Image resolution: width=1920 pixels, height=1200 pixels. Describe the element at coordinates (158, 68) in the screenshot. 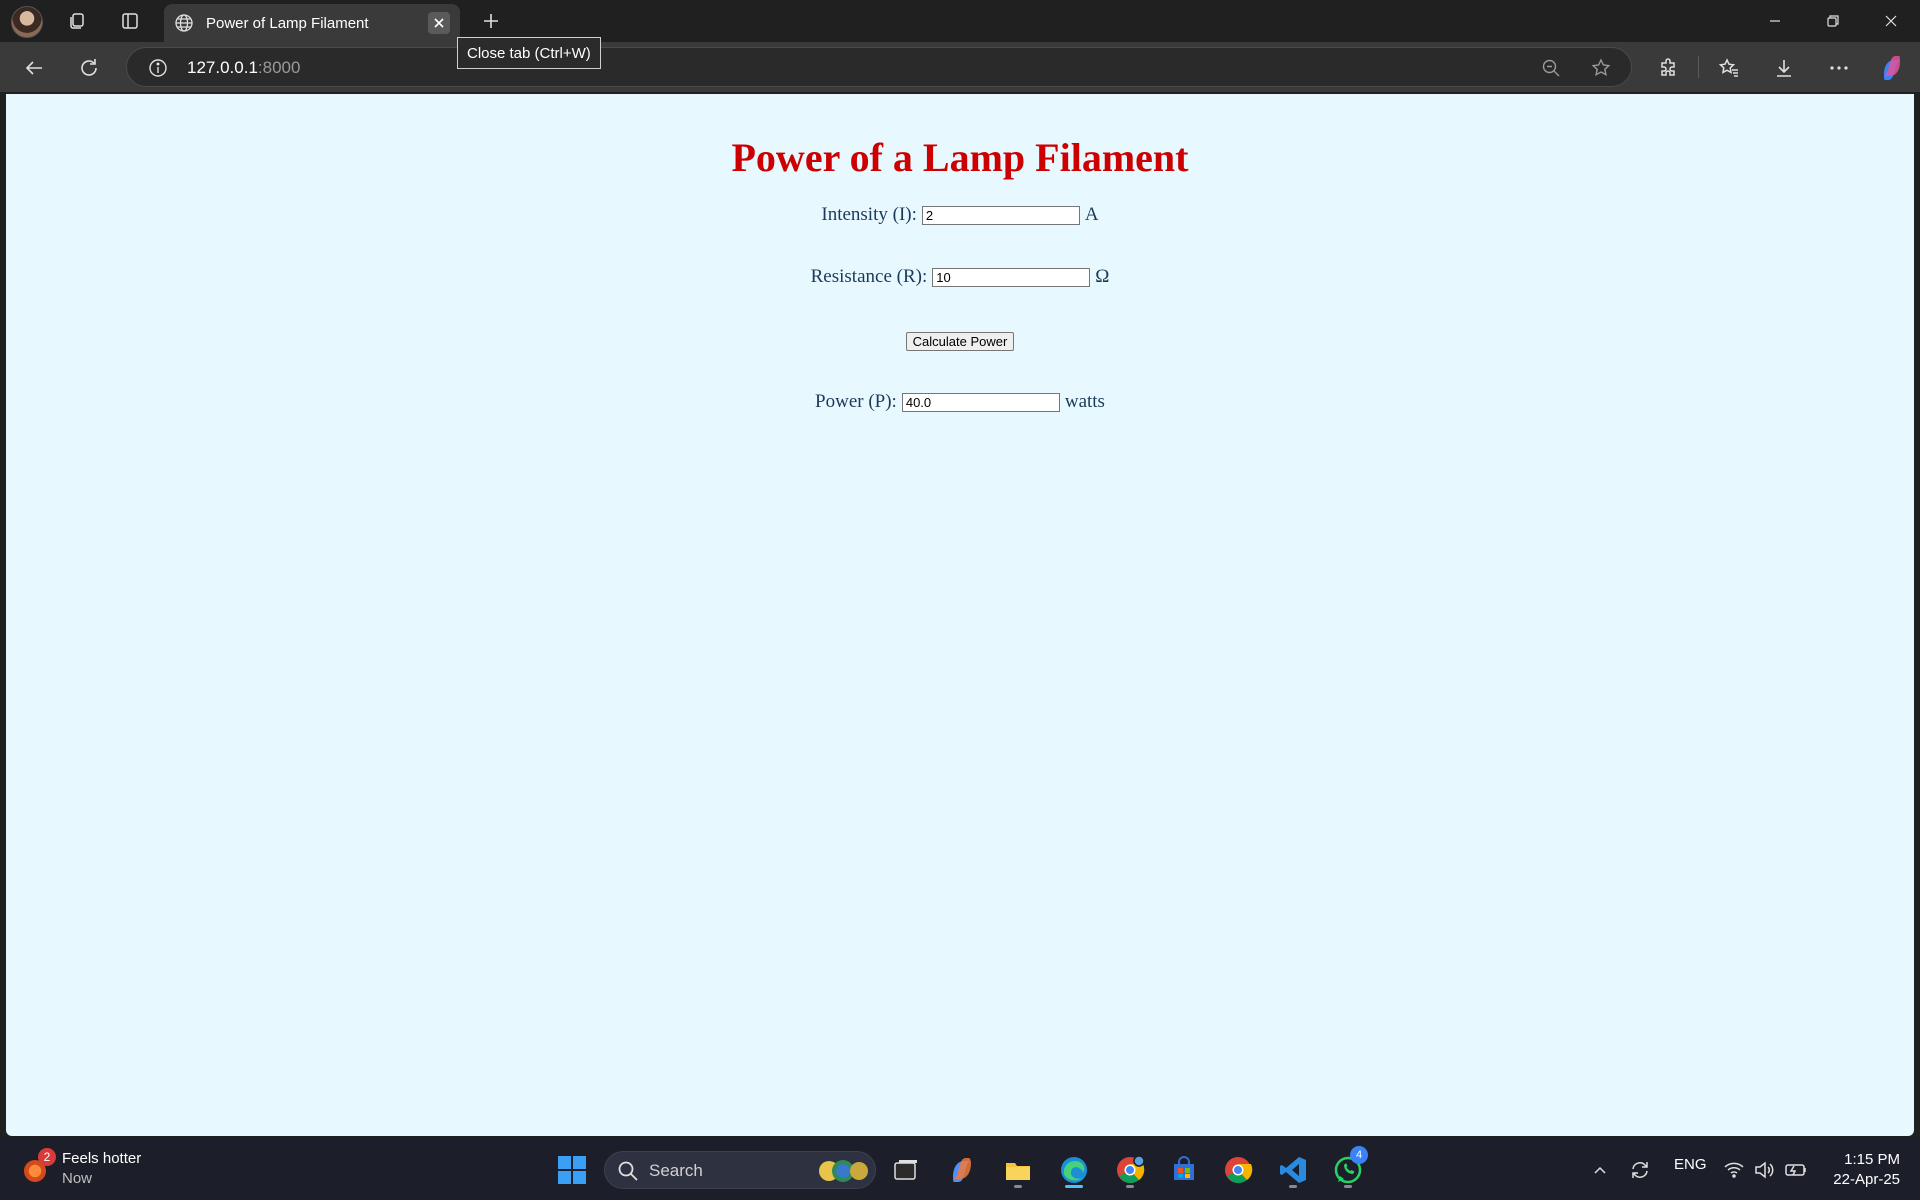

I see `site-info-icon` at that location.